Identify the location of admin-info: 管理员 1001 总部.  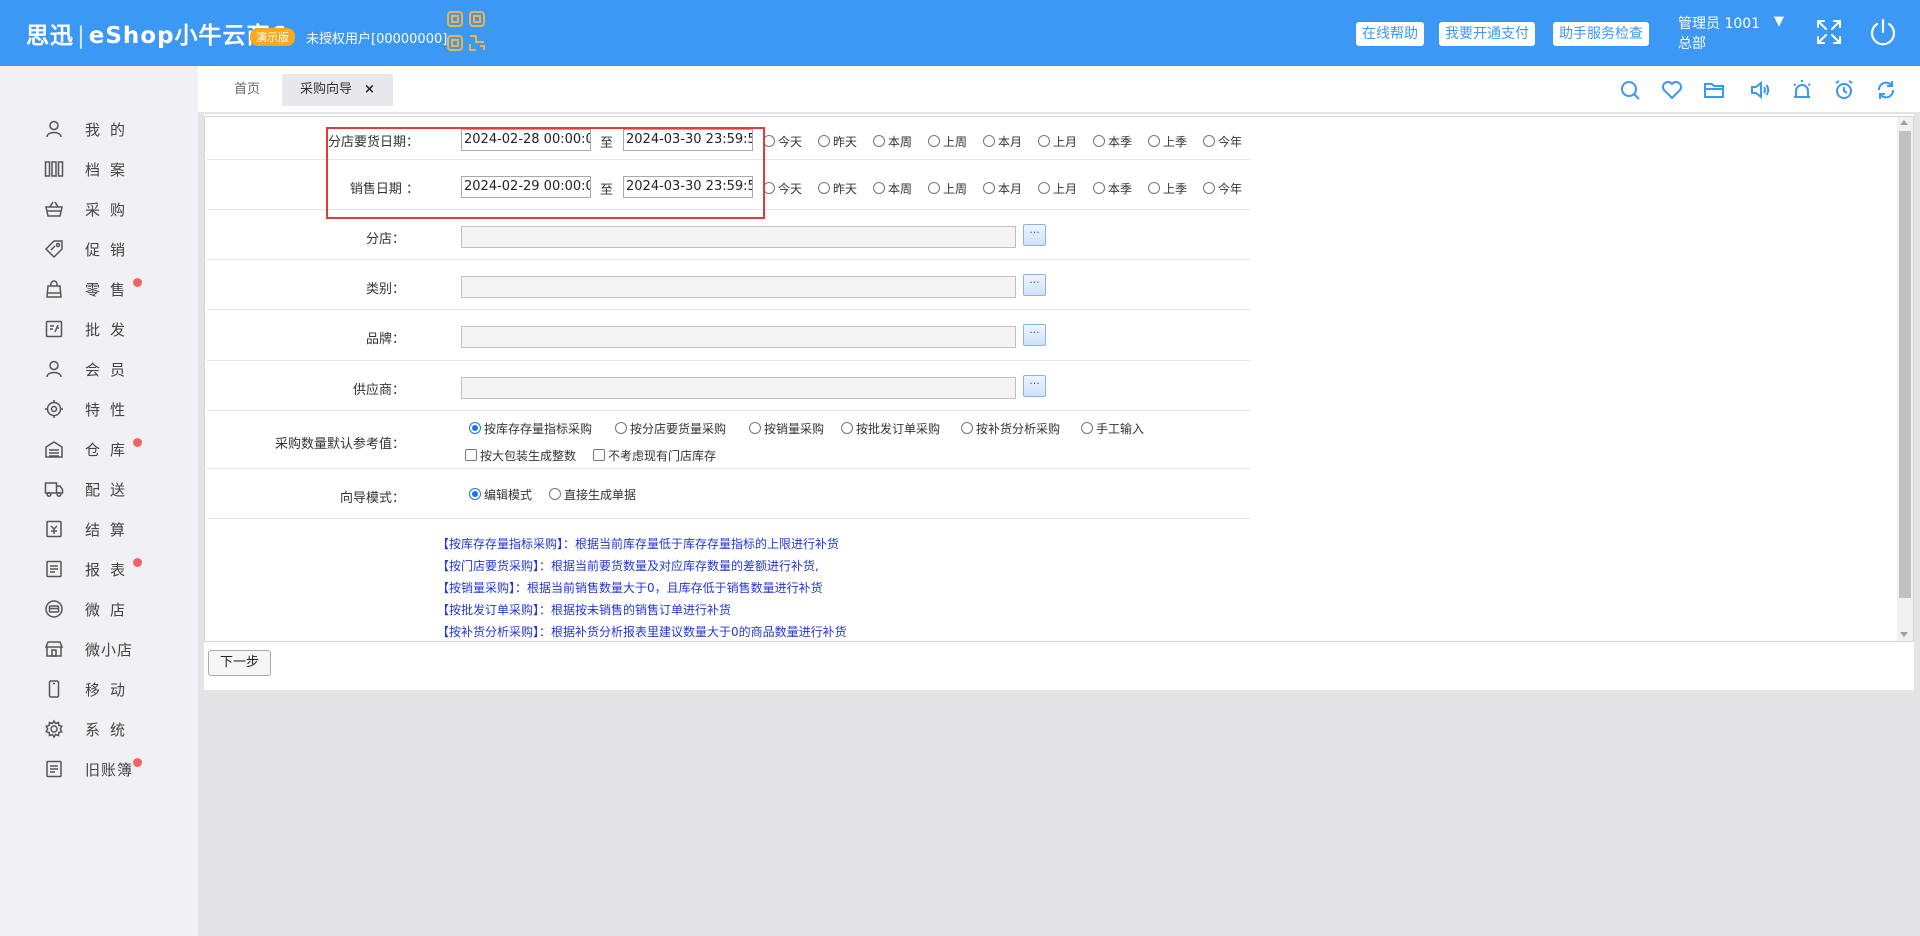
(1719, 34).